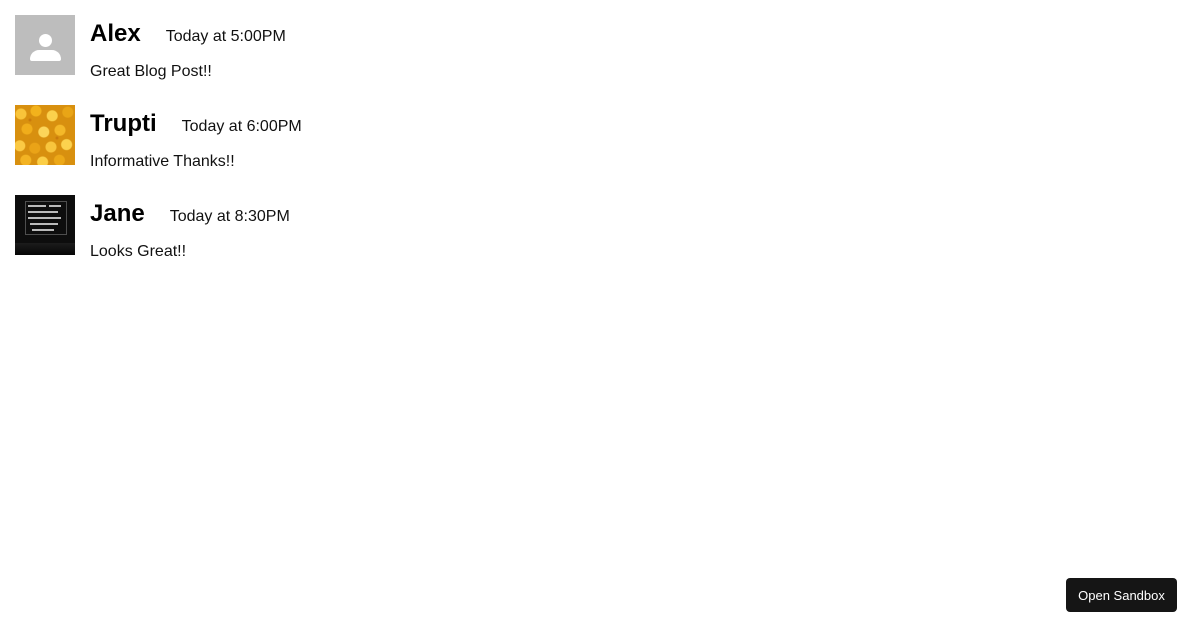 The height and width of the screenshot is (630, 1200). I want to click on author-name: Alex, so click(115, 34).